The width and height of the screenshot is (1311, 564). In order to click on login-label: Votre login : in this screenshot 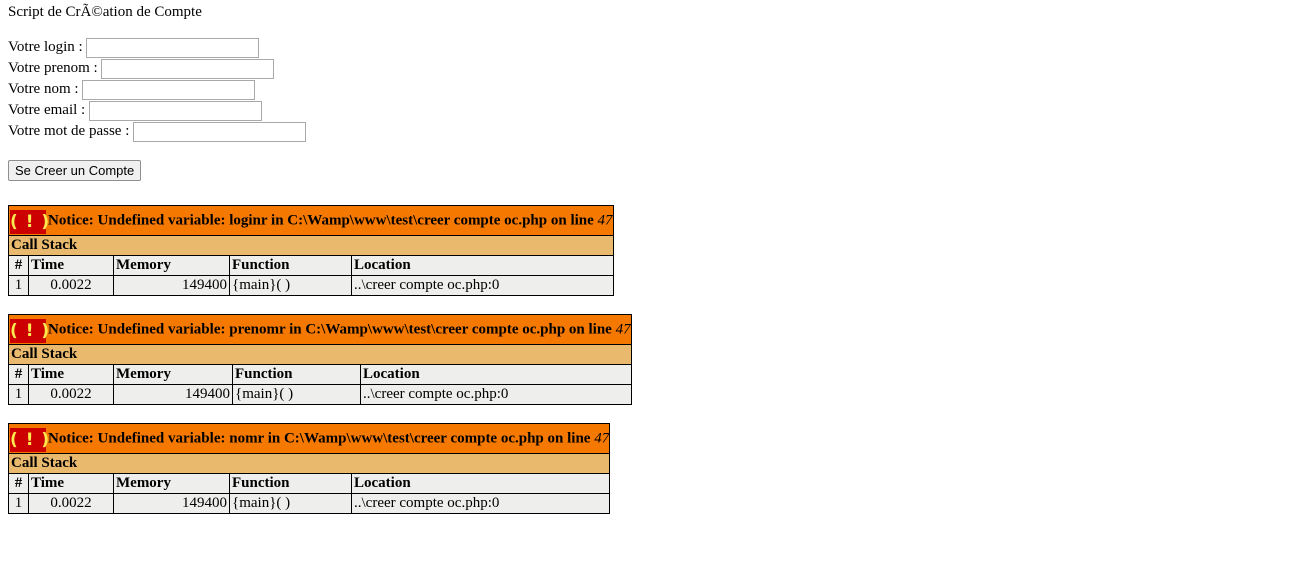, I will do `click(45, 47)`.